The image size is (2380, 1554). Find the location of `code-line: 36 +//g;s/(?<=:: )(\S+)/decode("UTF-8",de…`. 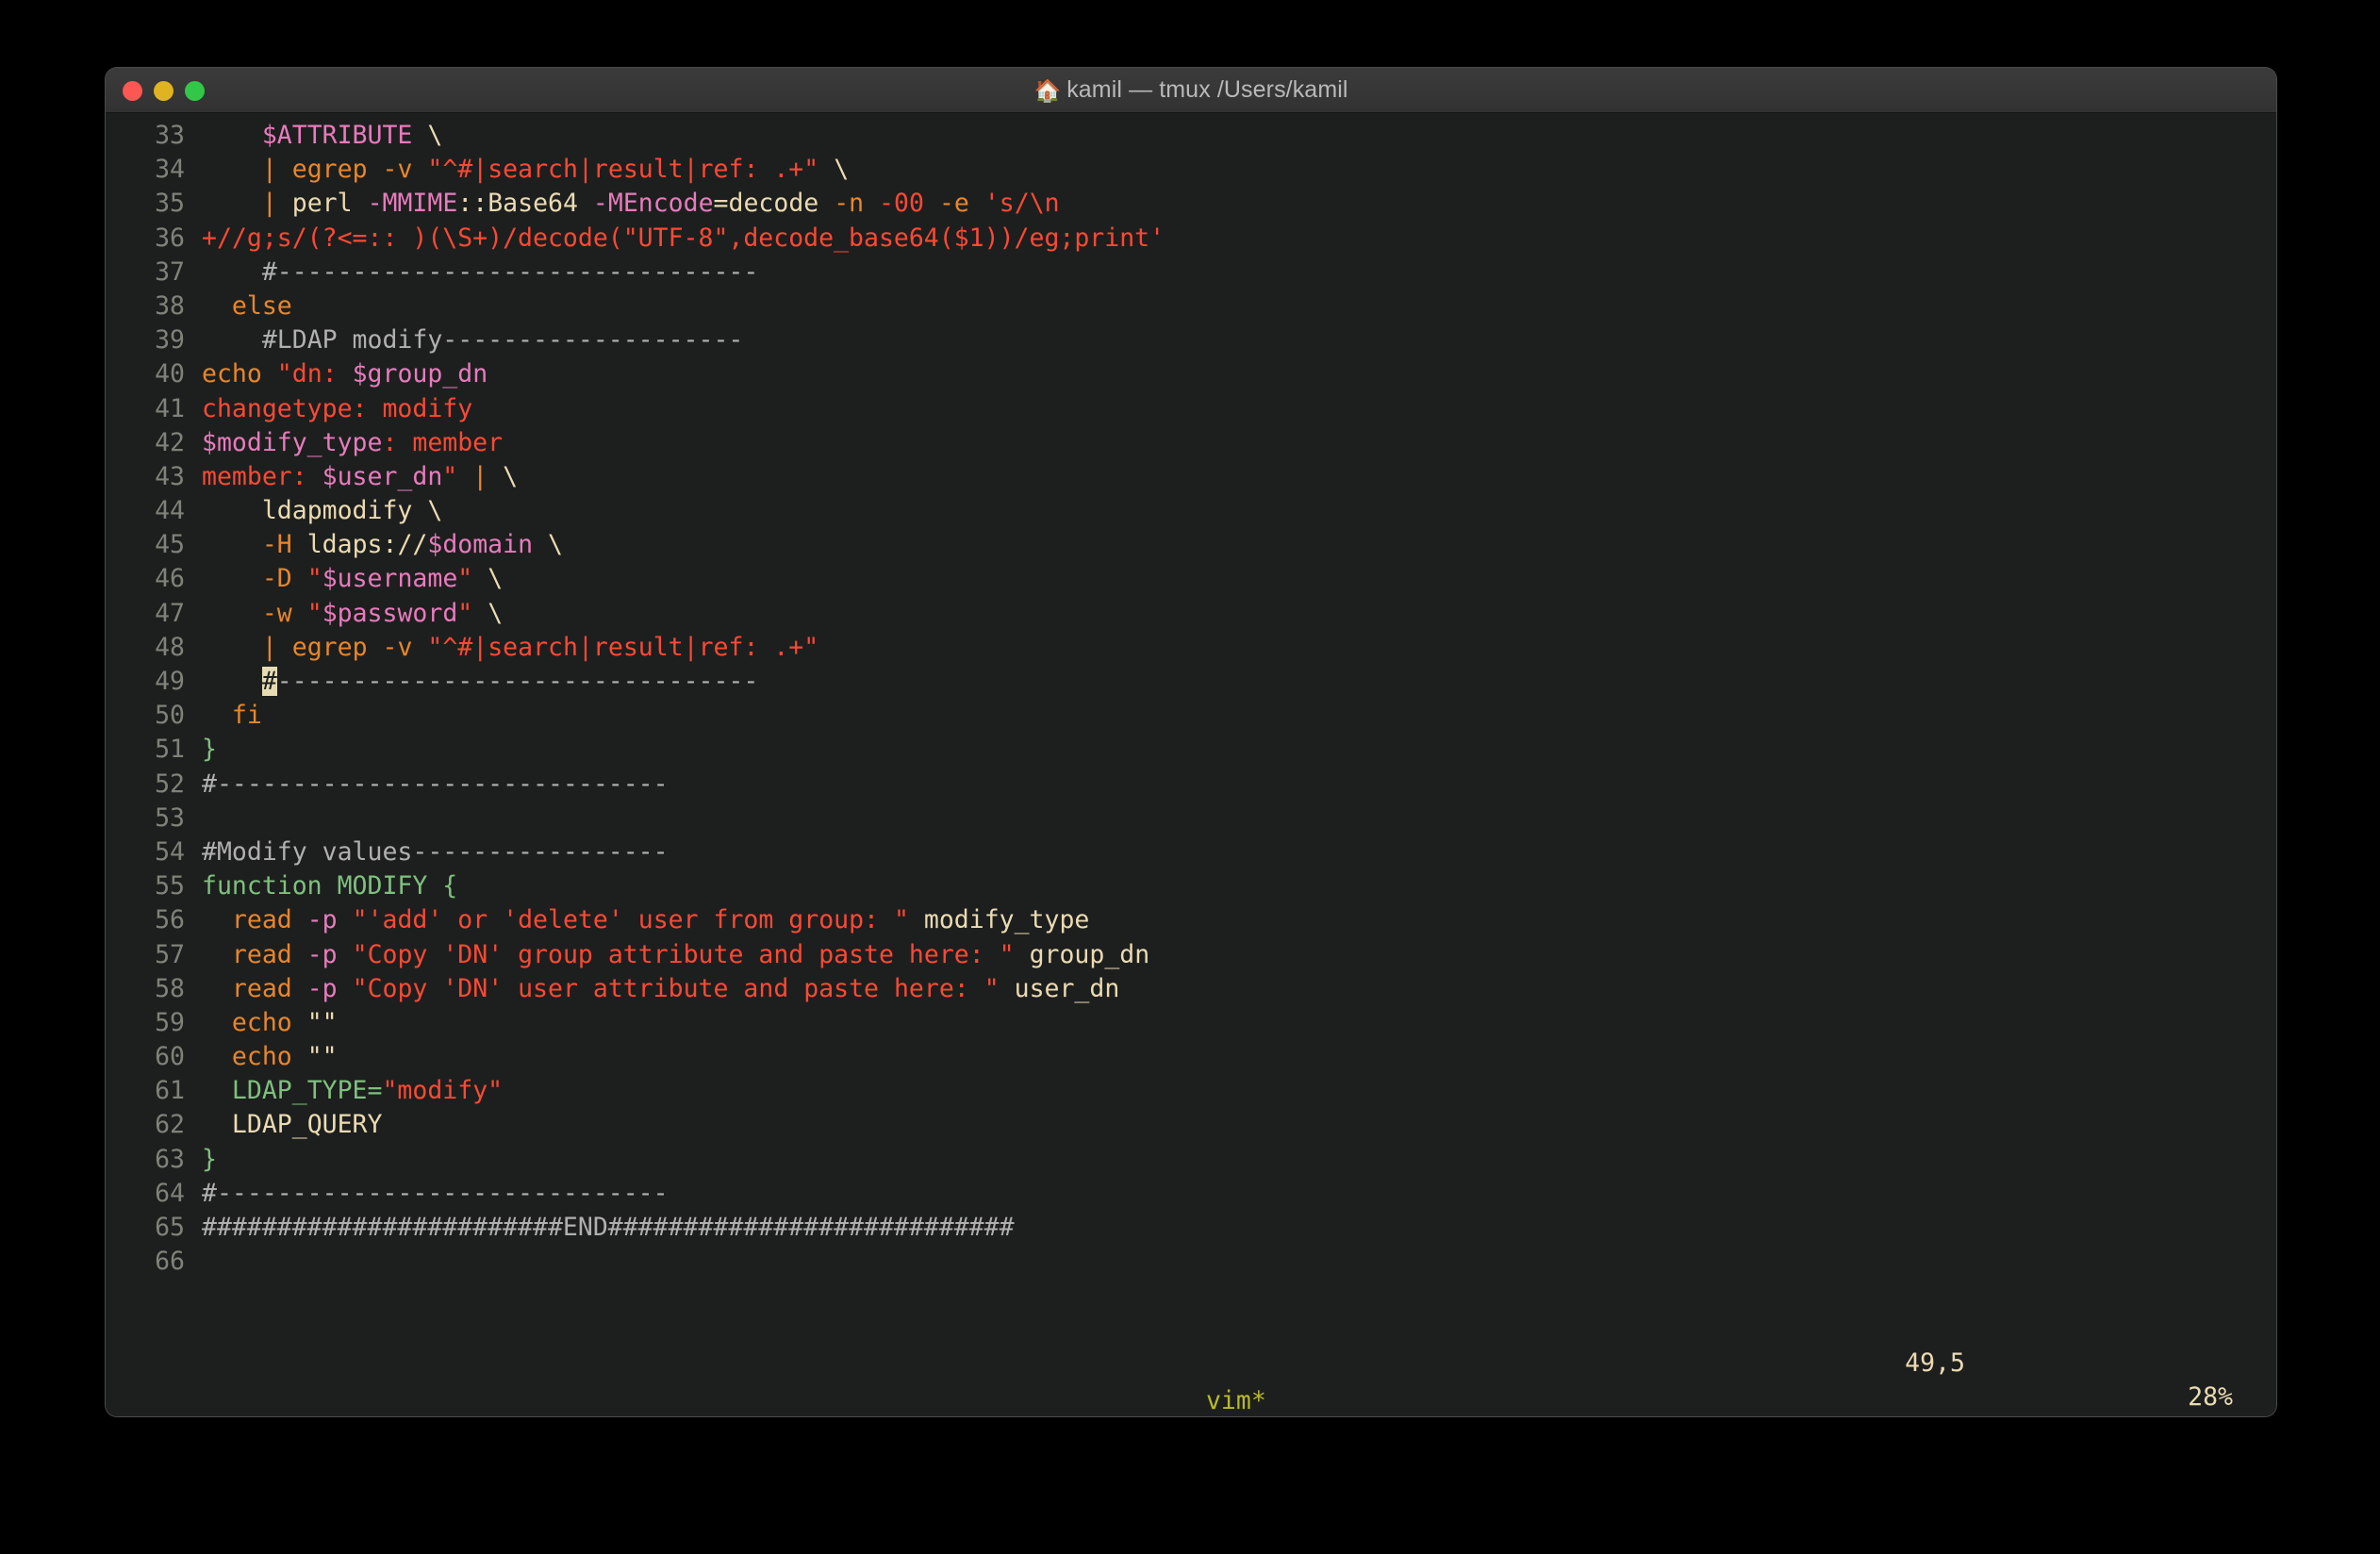

code-line: 36 +//g;s/(?<=:: )(\S+)/decode("UTF-8",de… is located at coordinates (1191, 239).